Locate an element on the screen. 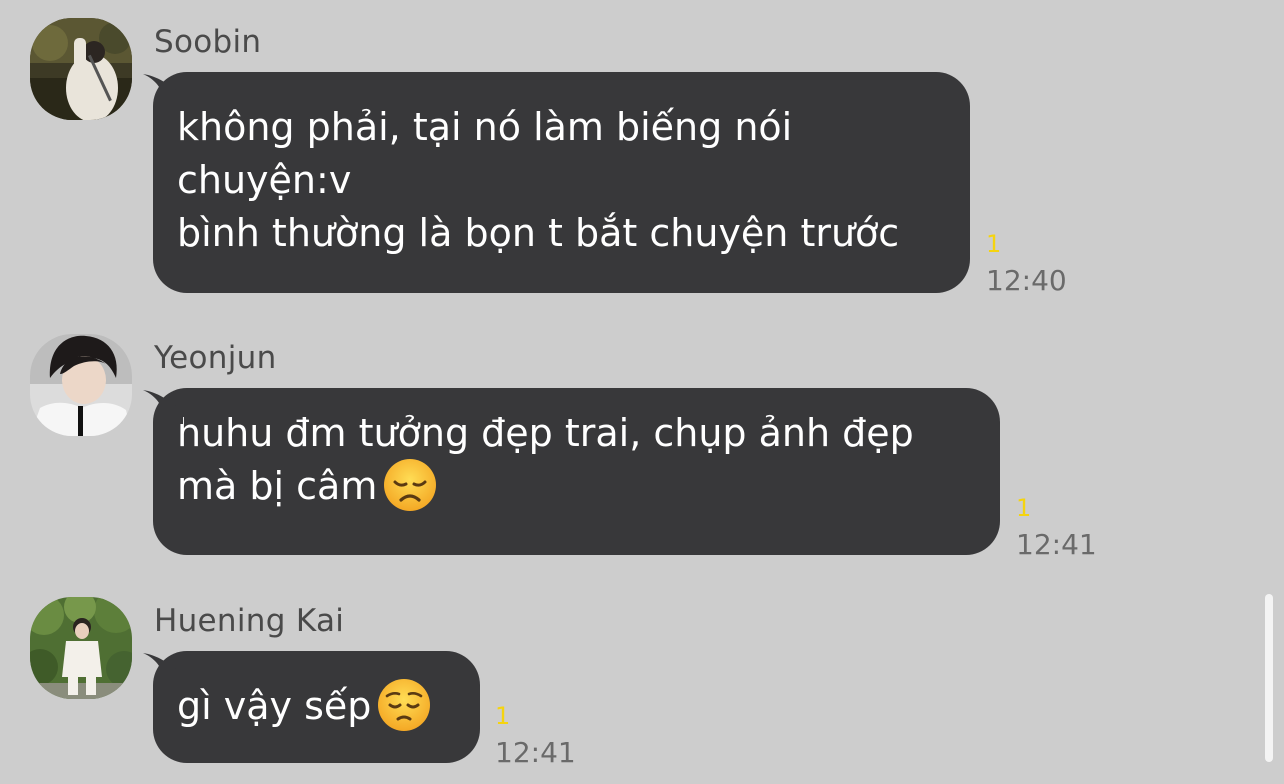  sender-name: Soobin is located at coordinates (208, 42).